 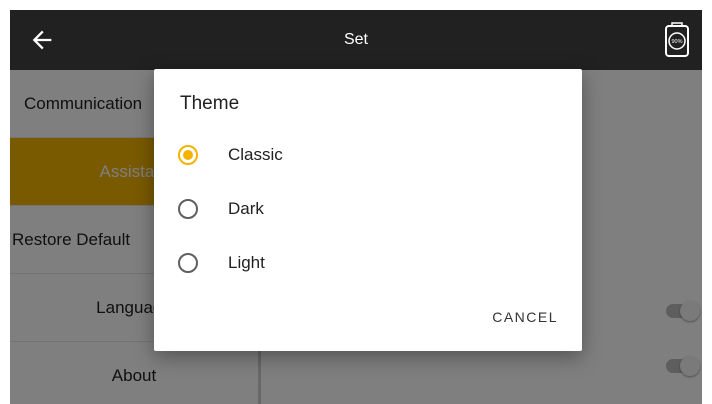 I want to click on app-bar: Set 90%, so click(x=356, y=40).